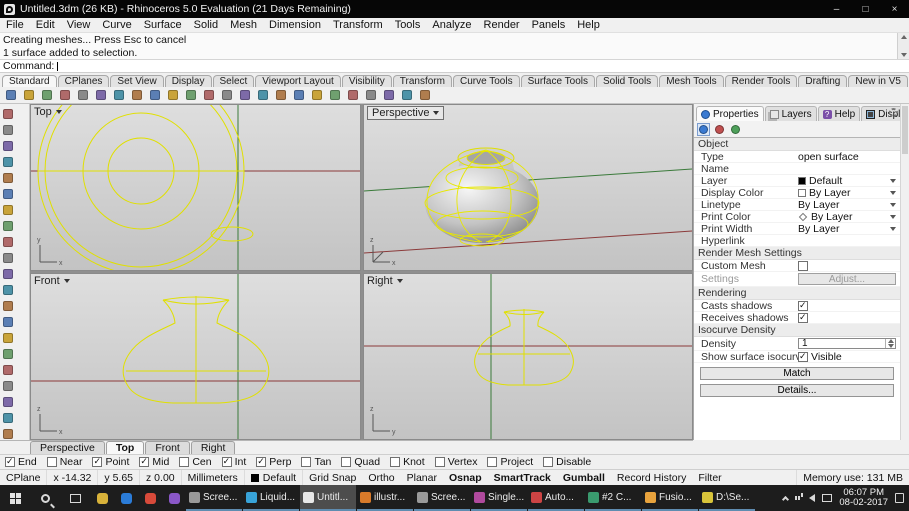 This screenshot has width=909, height=511. Describe the element at coordinates (262, 95) in the screenshot. I see `rotate-view-icon` at that location.